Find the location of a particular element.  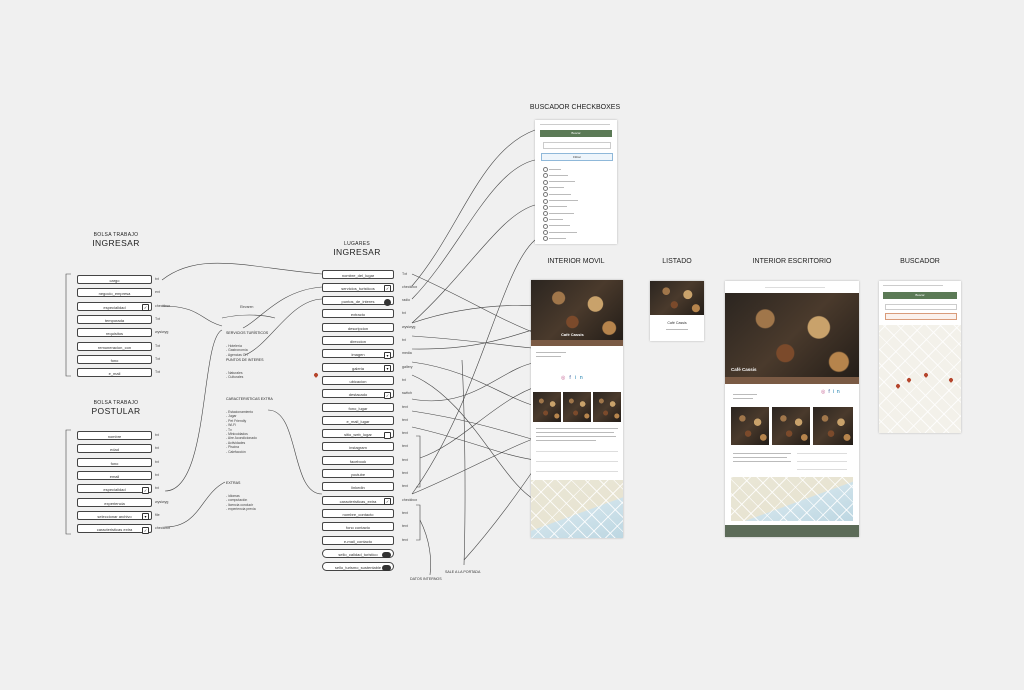

lugares-field-puntos-de-interes: puntos_de_interes is located at coordinates (358, 301).